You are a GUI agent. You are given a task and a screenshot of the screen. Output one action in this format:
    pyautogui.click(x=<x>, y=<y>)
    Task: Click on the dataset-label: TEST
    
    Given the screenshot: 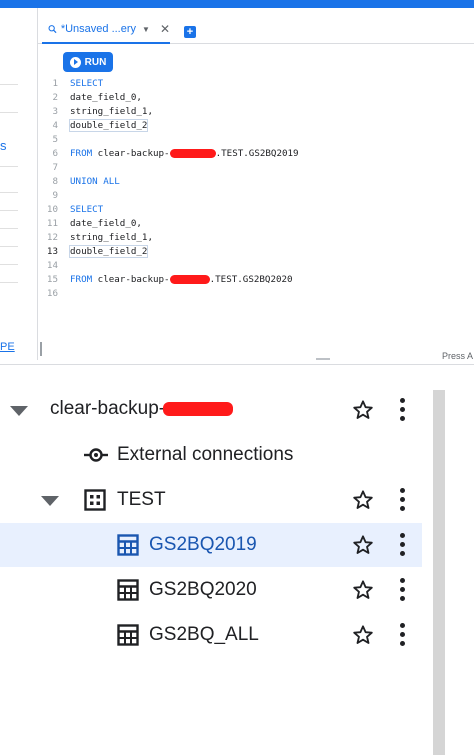 What is the action you would take?
    pyautogui.click(x=141, y=499)
    